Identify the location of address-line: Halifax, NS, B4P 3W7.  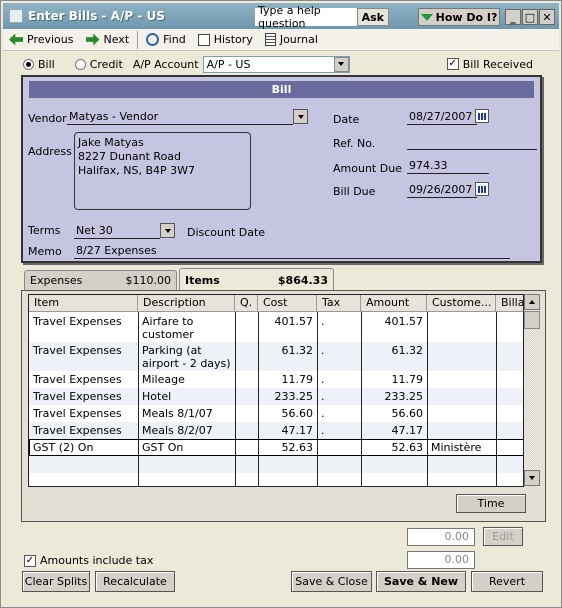
(136, 170).